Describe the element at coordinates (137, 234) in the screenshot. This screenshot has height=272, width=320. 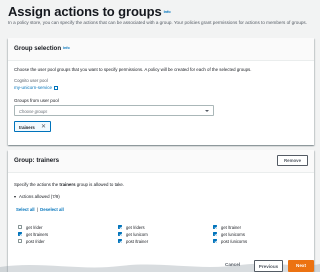
I see `action-checkbox-label: get /unicorn` at that location.